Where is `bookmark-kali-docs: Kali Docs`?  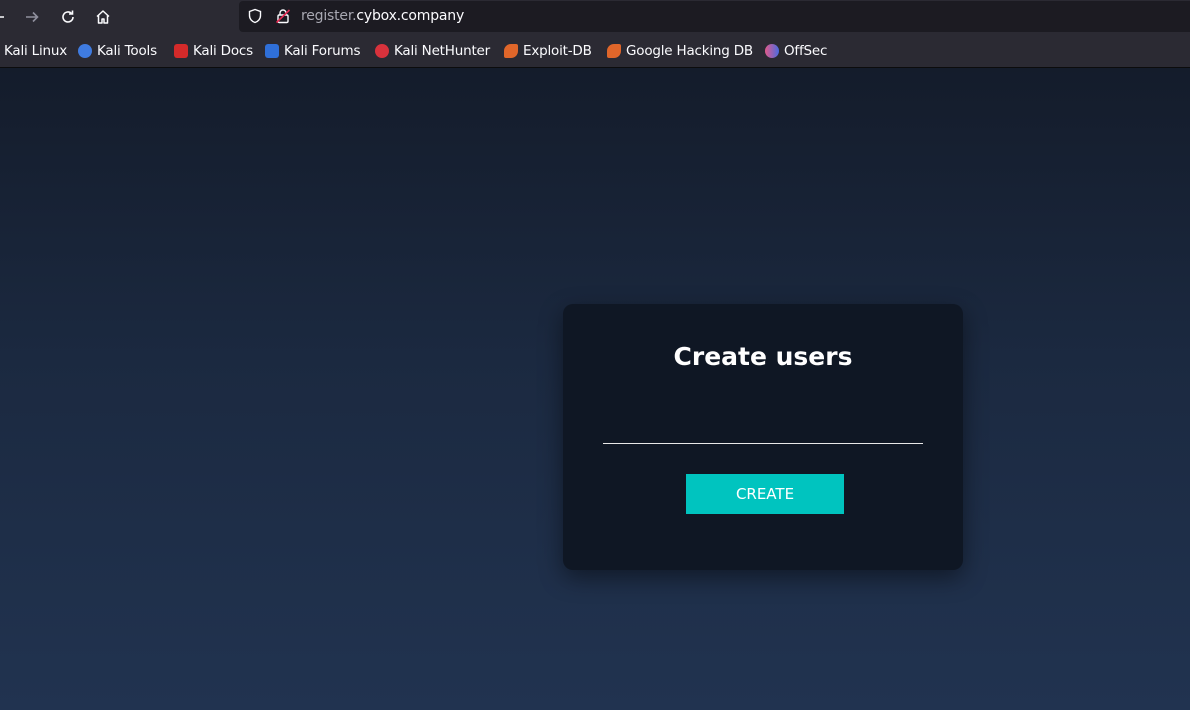 bookmark-kali-docs: Kali Docs is located at coordinates (213, 51).